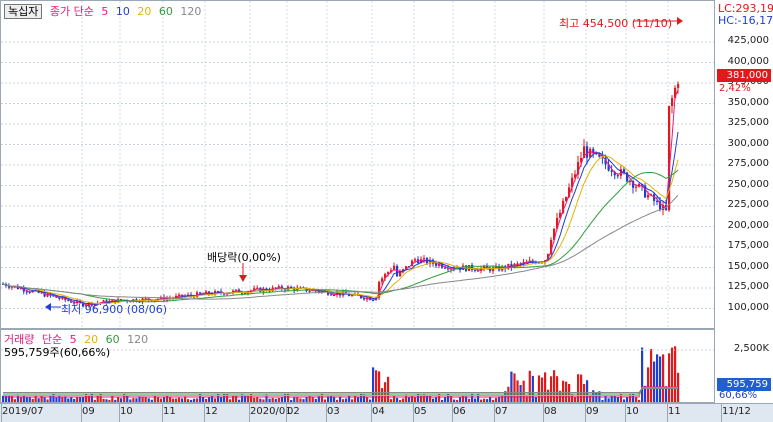  I want to click on time-tick: 02, so click(293, 411).